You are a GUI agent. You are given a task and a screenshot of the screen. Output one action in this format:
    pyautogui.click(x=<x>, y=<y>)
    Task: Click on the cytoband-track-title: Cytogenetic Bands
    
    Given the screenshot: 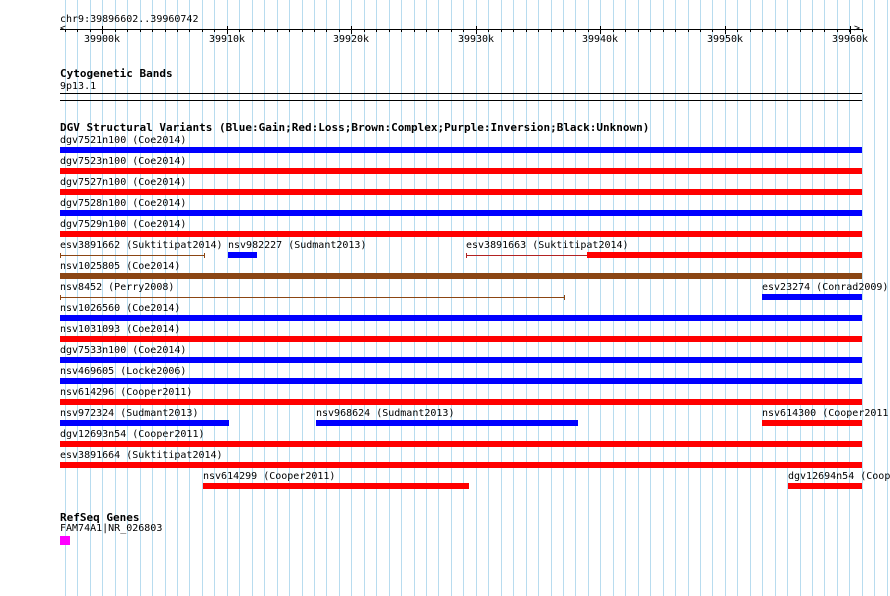 What is the action you would take?
    pyautogui.click(x=116, y=73)
    